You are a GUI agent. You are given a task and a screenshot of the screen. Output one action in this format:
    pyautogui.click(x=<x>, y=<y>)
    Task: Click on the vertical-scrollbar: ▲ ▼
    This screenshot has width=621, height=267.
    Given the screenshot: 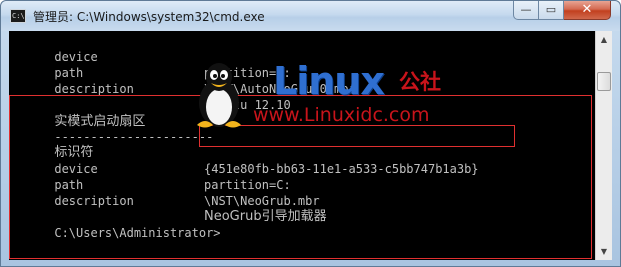 What is the action you would take?
    pyautogui.click(x=603, y=145)
    